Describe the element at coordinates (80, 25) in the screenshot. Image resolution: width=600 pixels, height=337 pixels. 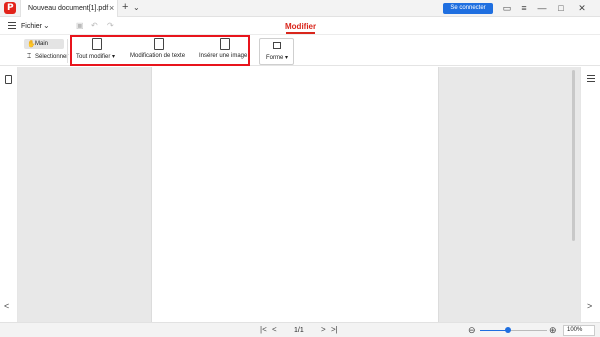
I see `save-icon: ▣` at that location.